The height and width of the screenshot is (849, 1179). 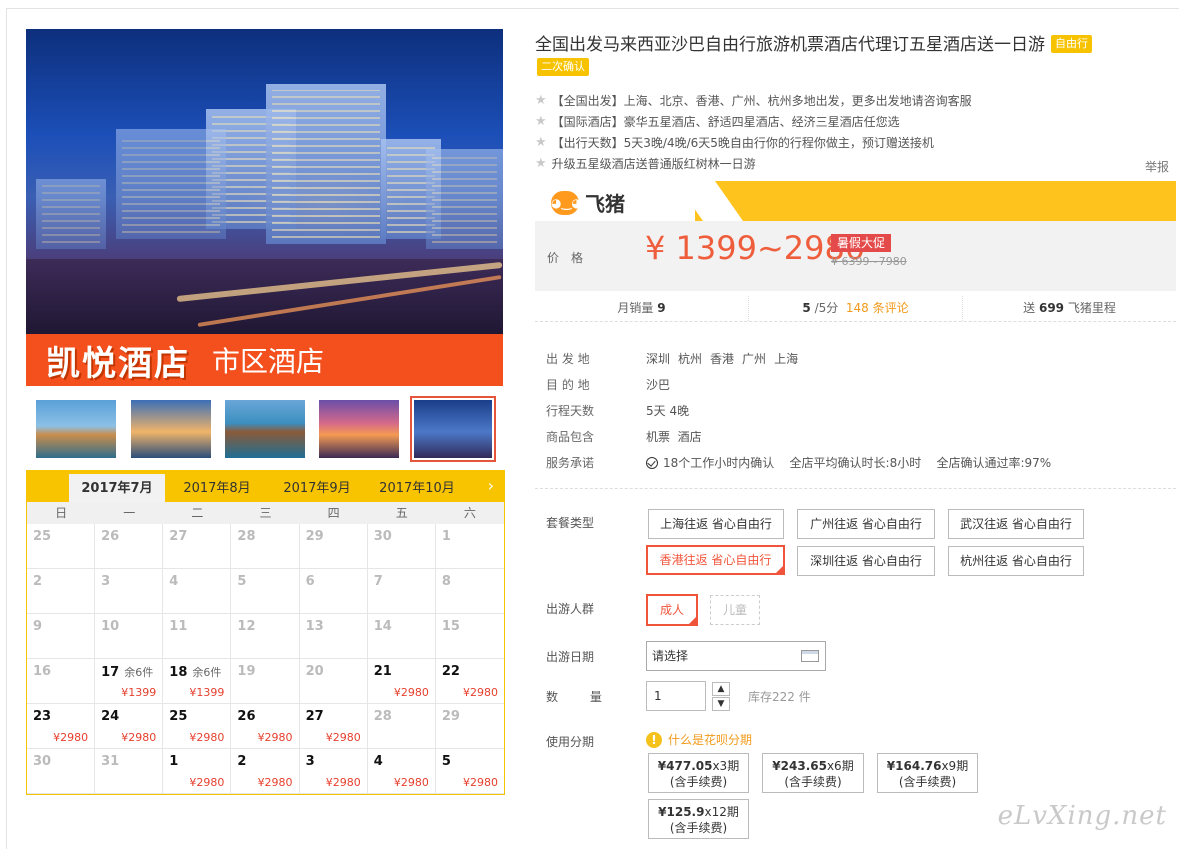 What do you see at coordinates (42, 671) in the screenshot?
I see `day-number: 16` at bounding box center [42, 671].